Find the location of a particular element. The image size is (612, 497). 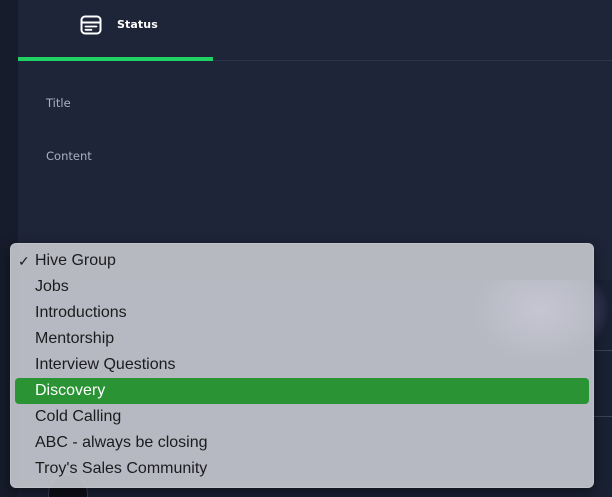

status-card-icon is located at coordinates (91, 25).